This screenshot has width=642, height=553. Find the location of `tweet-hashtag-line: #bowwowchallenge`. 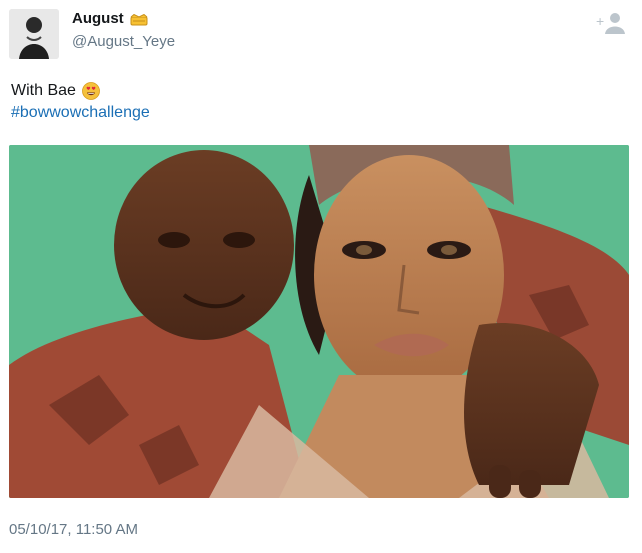

tweet-hashtag-line: #bowwowchallenge is located at coordinates (80, 113).